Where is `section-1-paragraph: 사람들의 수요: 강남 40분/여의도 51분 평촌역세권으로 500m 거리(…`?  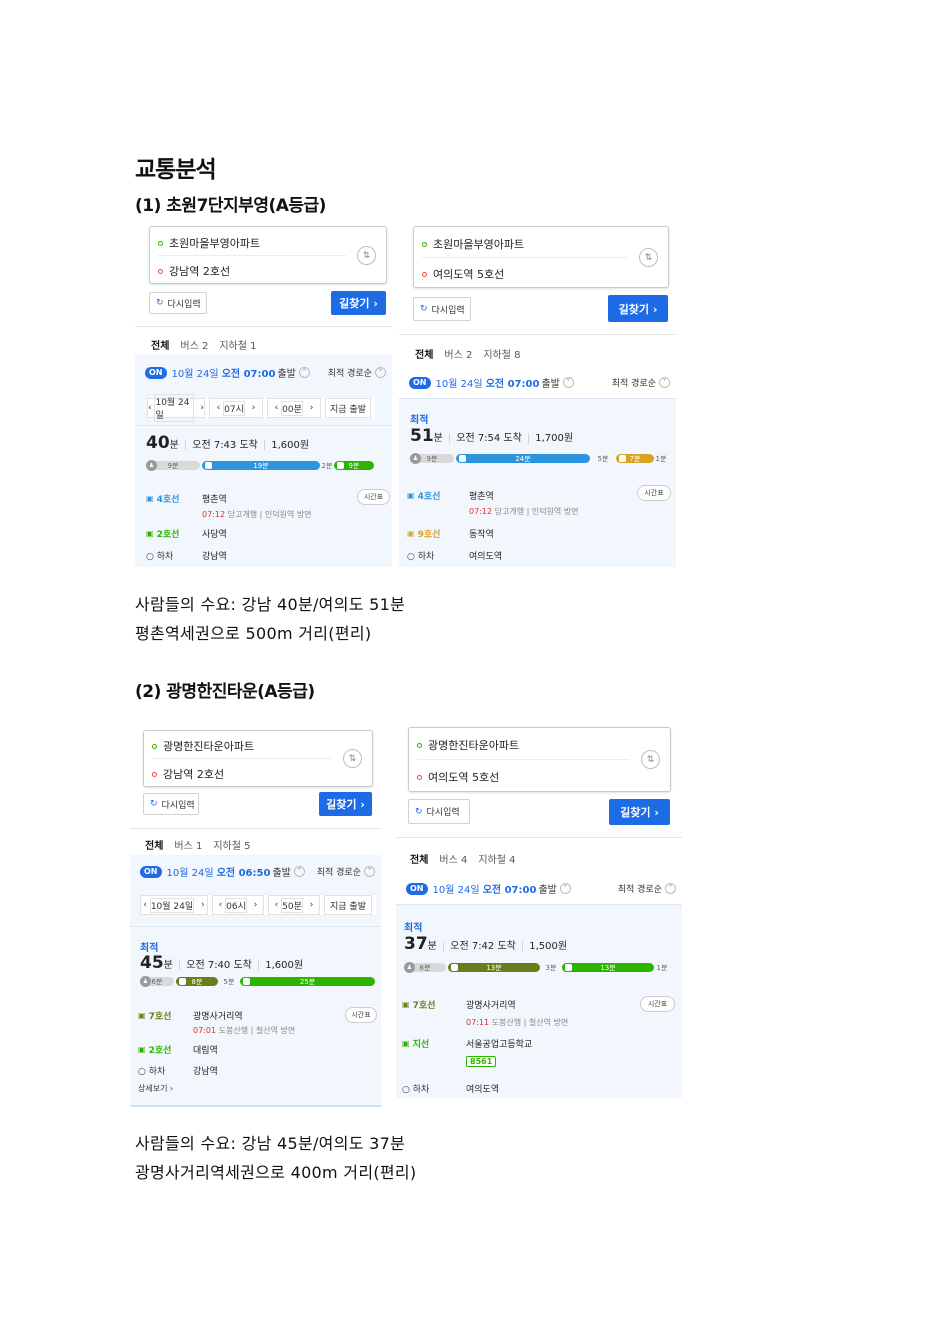 section-1-paragraph: 사람들의 수요: 강남 40분/여의도 51분 평촌역세권으로 500m 거리(… is located at coordinates (270, 619).